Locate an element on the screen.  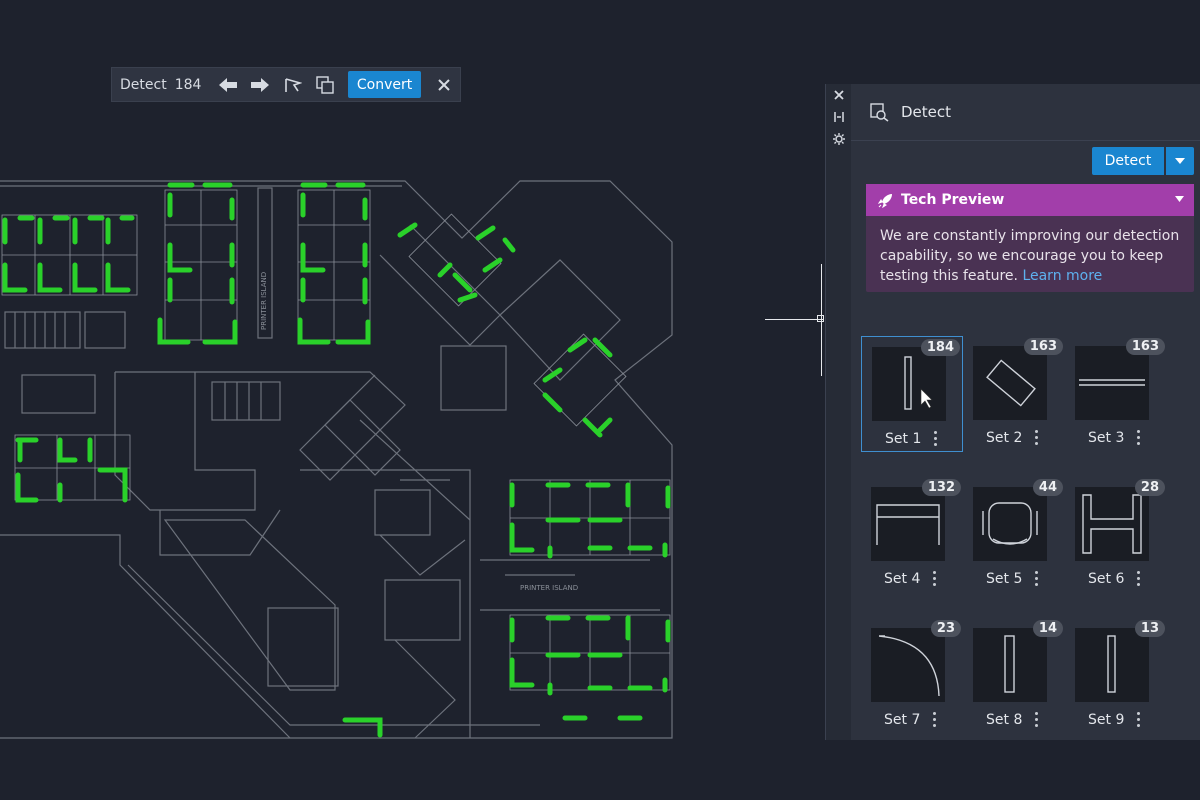
palette-strip is located at coordinates (838, 412).